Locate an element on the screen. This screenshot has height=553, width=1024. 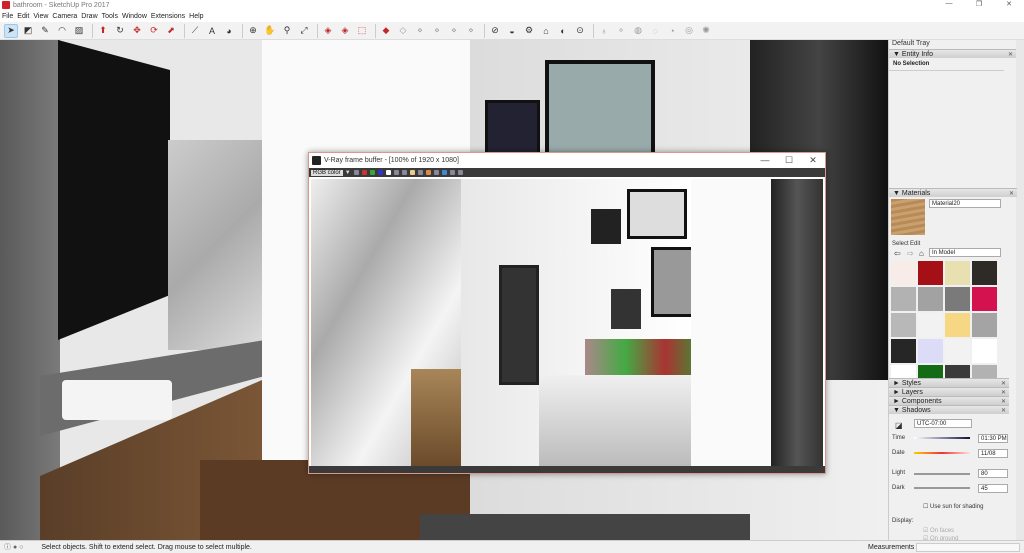
light-7-icon: ✺ is located at coordinates (706, 31).